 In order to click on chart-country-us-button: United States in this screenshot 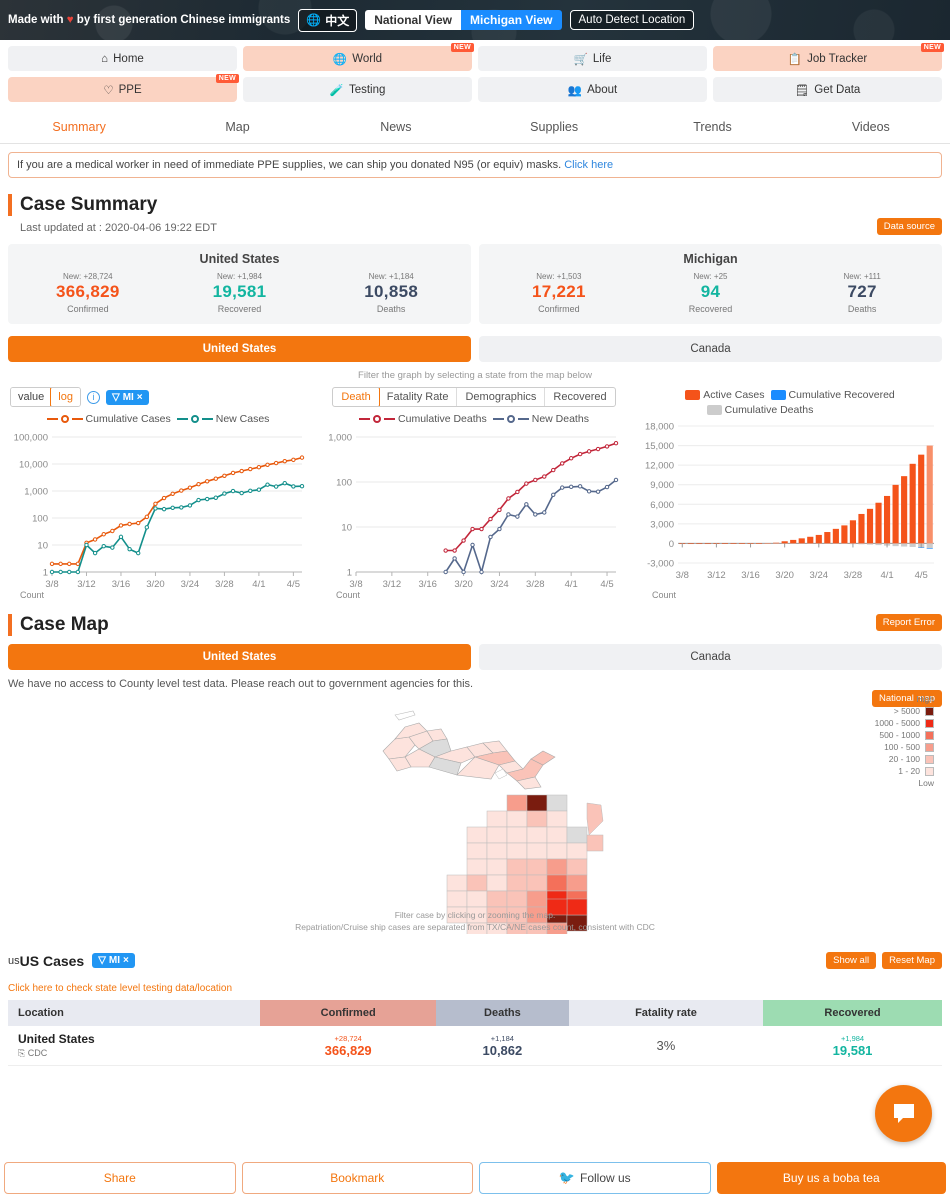, I will do `click(239, 349)`.